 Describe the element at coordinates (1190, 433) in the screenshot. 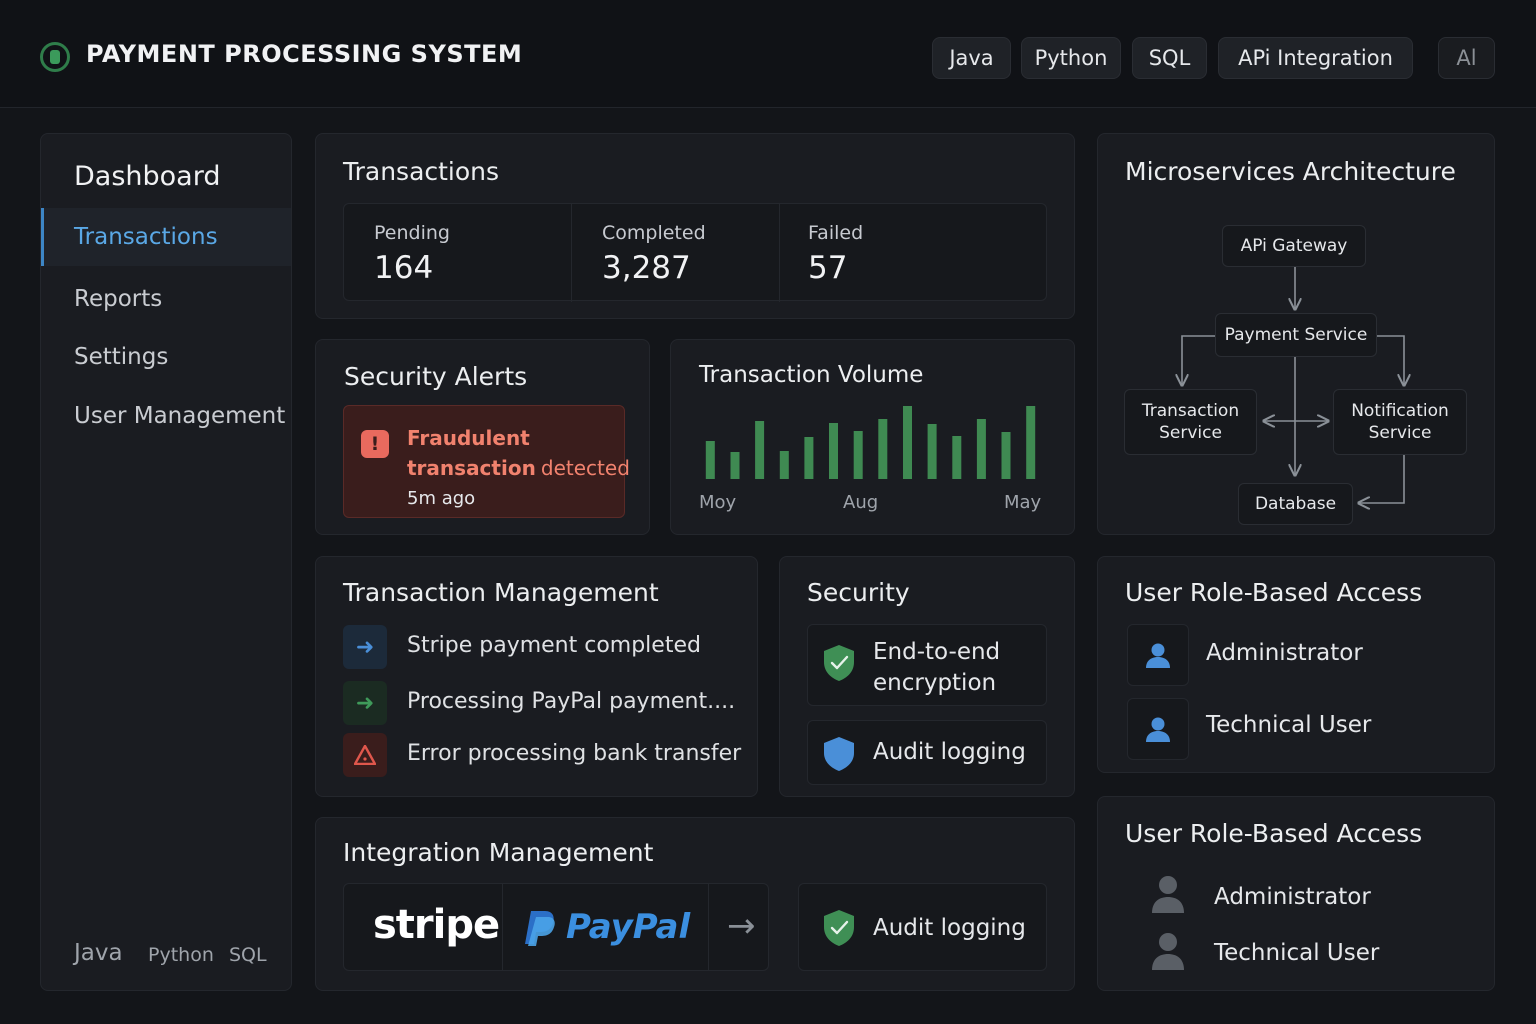

I see `node-transaction-line2: Service` at that location.